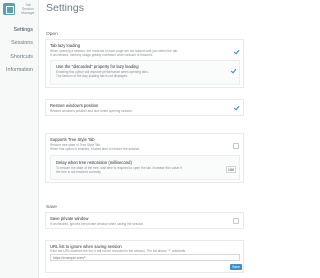  I want to click on tree-delay-desc-2: the tree is not restored correctly., so click(79, 172).